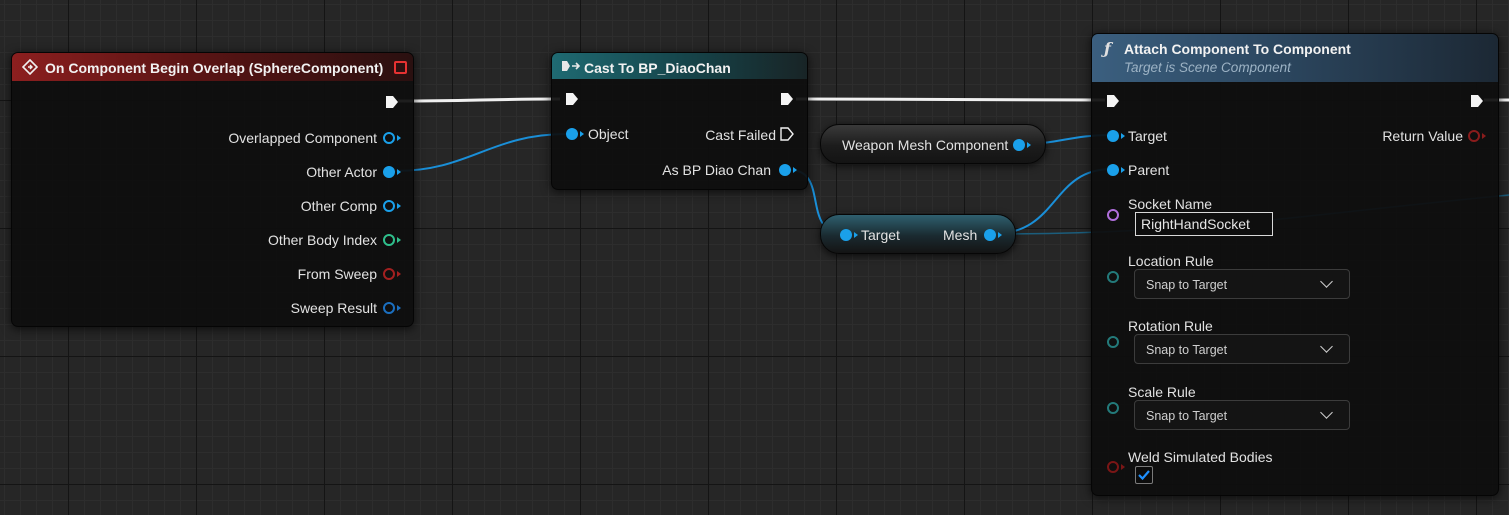  What do you see at coordinates (1187, 416) in the screenshot?
I see `scale-rule-value: Snap to Target` at bounding box center [1187, 416].